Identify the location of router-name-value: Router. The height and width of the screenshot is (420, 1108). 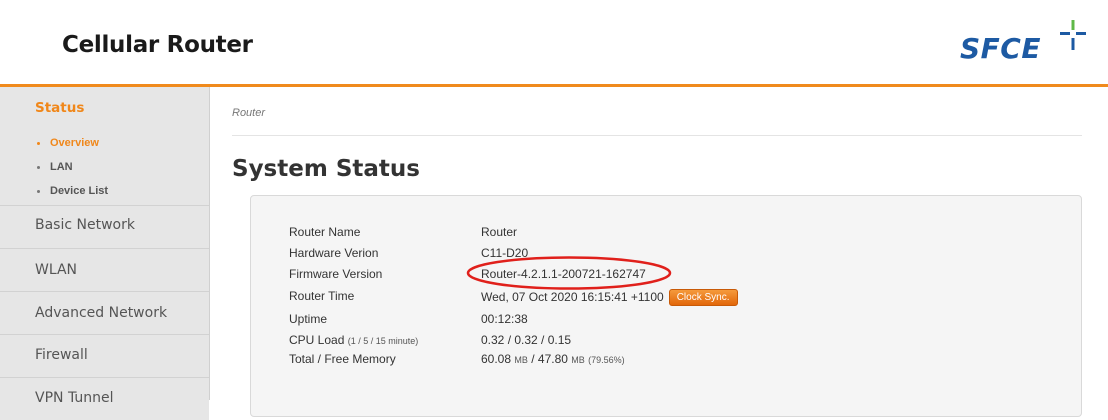
(499, 232).